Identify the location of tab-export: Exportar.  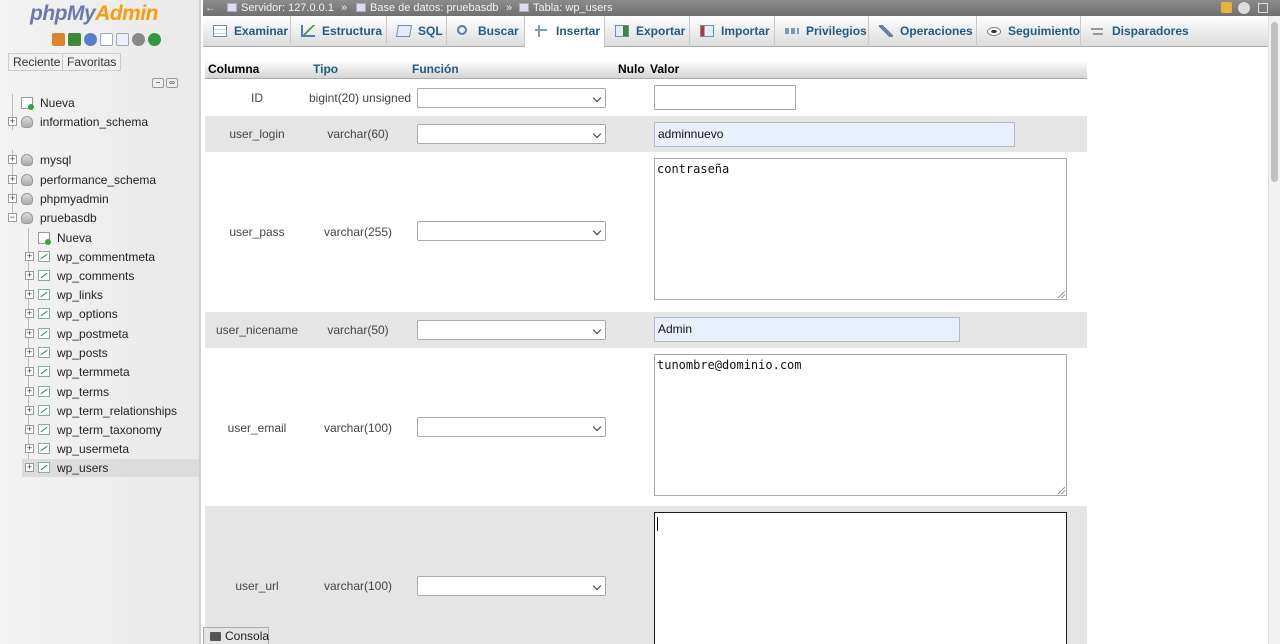
(647, 31).